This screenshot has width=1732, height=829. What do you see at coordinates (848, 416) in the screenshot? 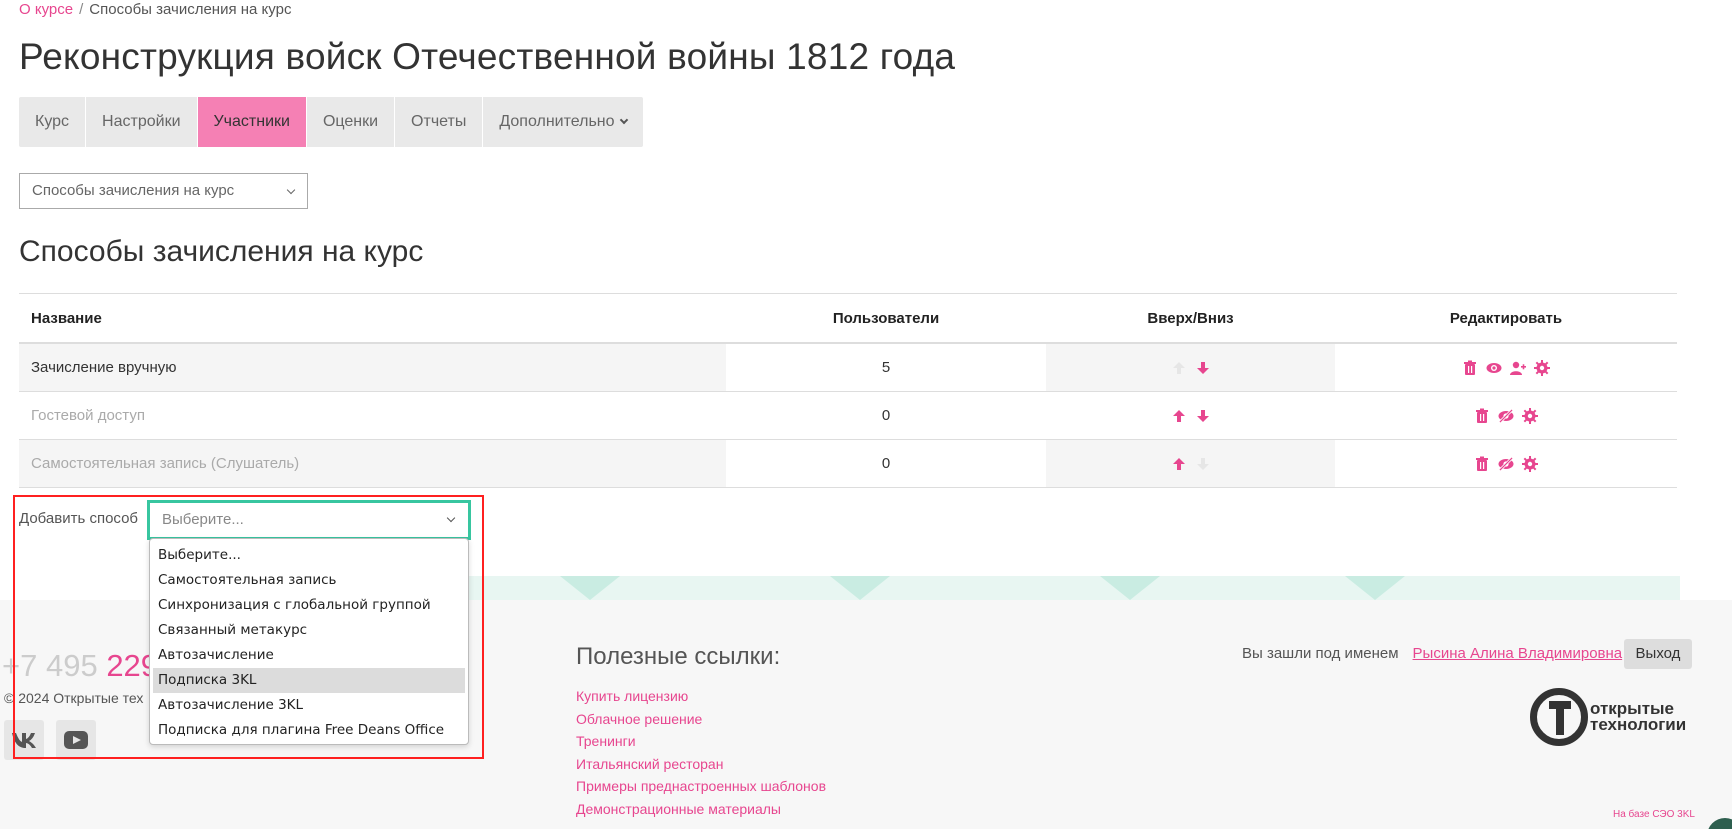
I see `table-row: Гостевой доступ 0` at bounding box center [848, 416].